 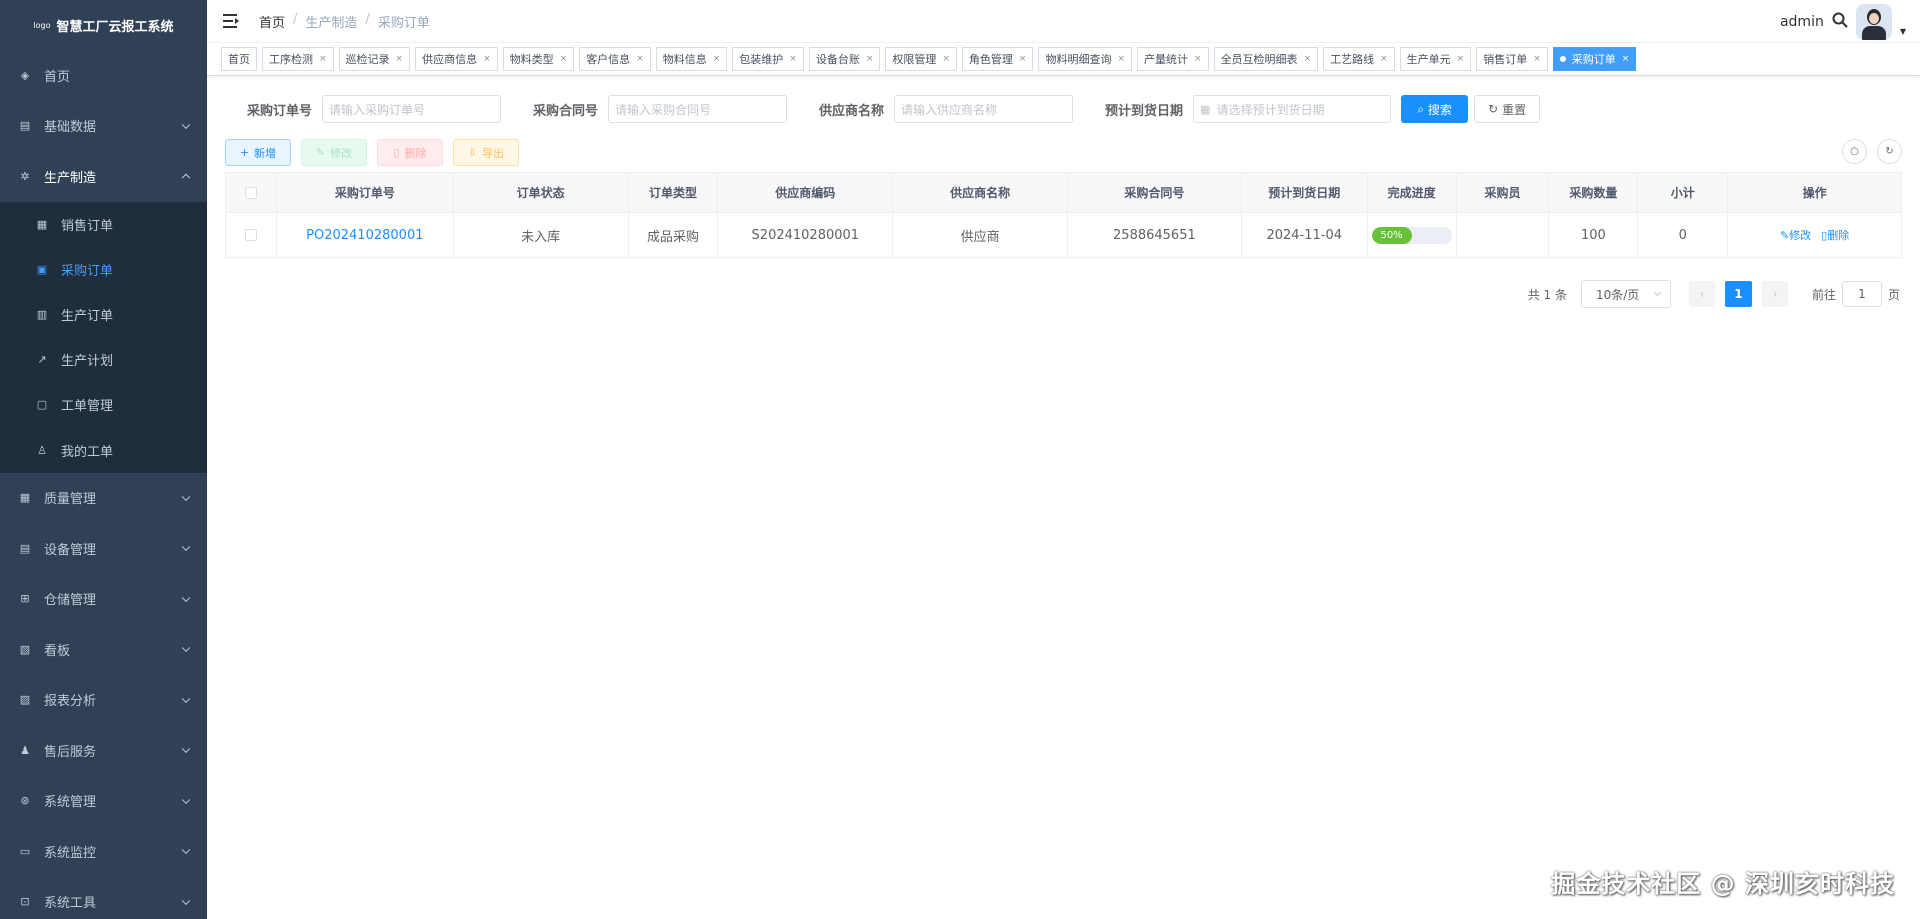 I want to click on tag-8: 设备台账 ×, so click(x=844, y=59).